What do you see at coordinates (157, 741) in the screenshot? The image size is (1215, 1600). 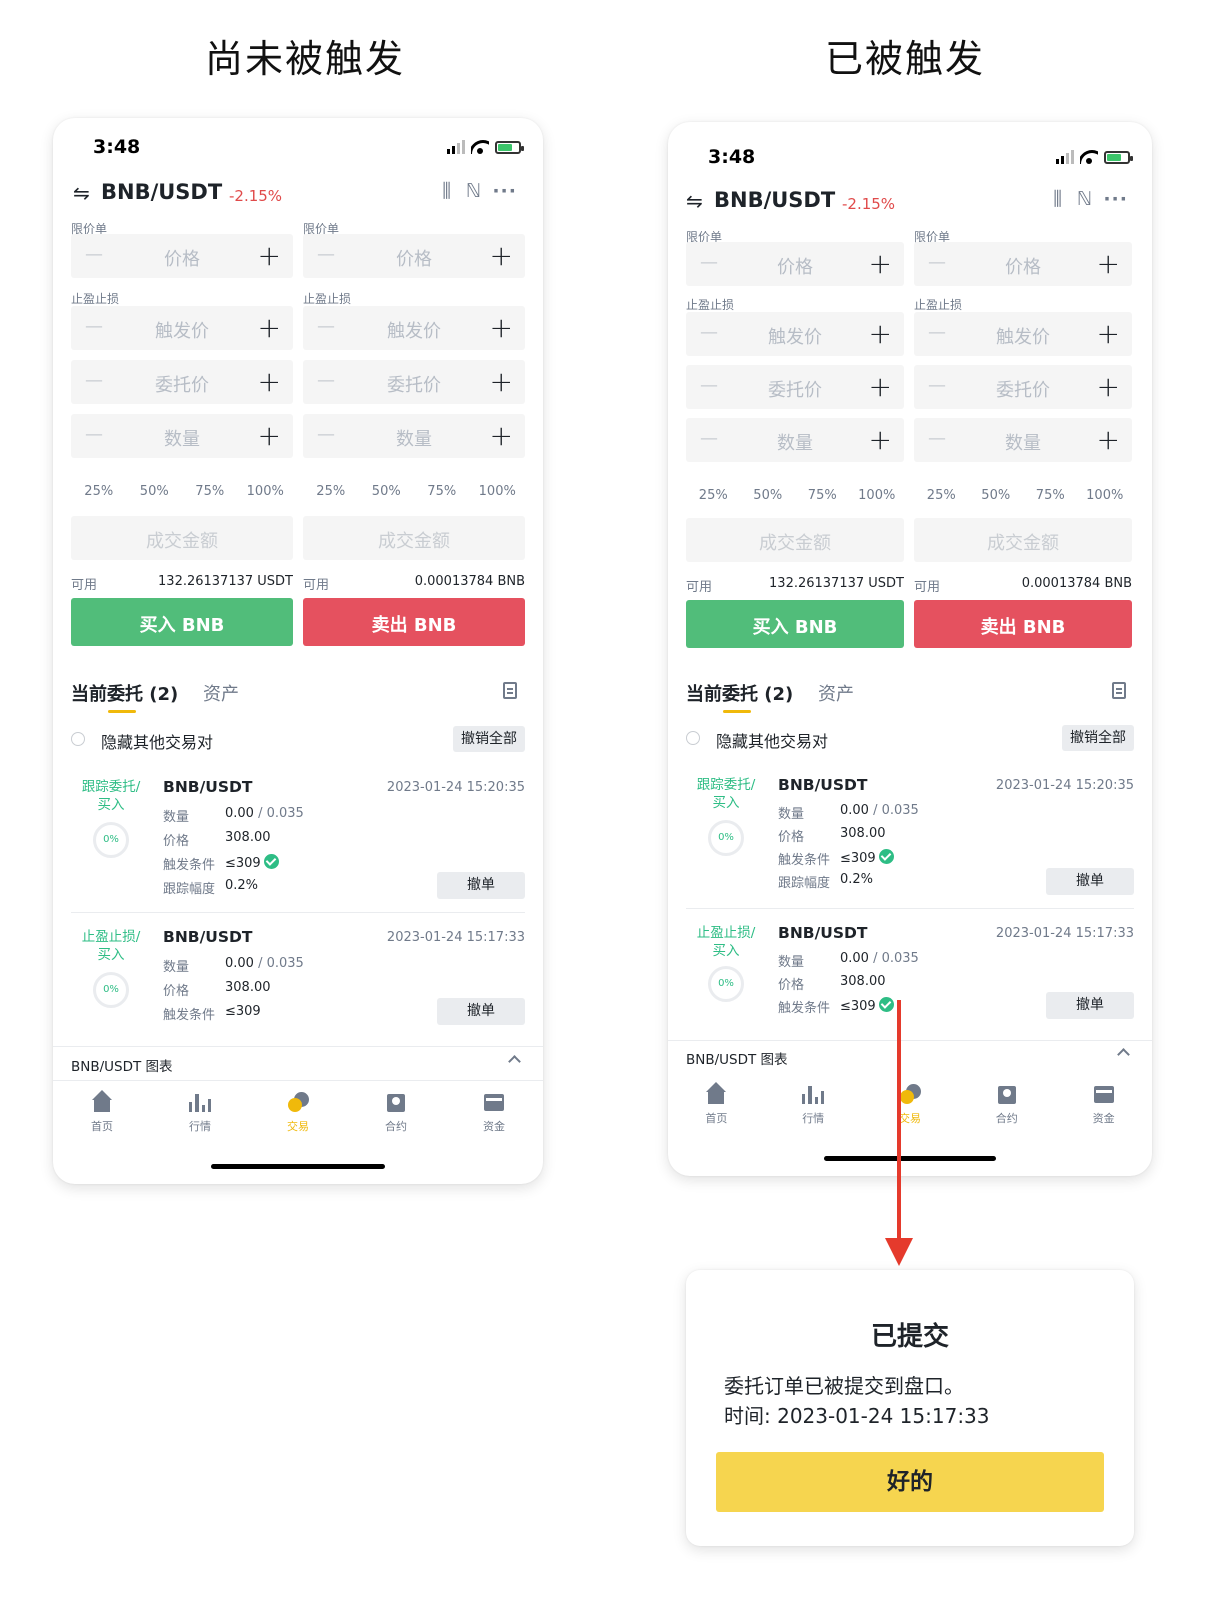 I see `hide-other-pairs-label: 隐藏其他交易对` at bounding box center [157, 741].